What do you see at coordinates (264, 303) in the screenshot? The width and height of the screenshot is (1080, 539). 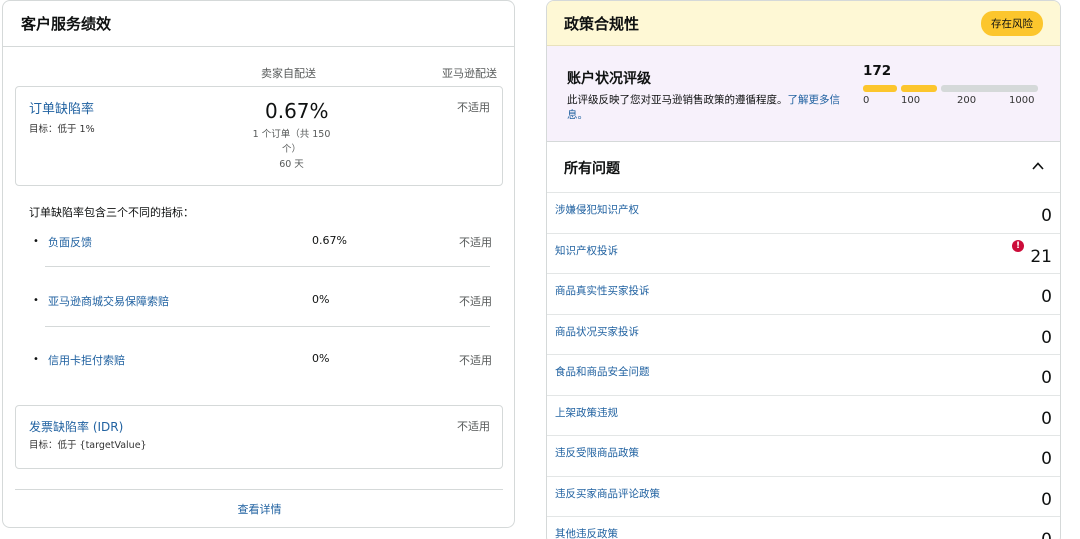 I see `metric-row-a-to-z-claims: • 亚马逊商城交易保障索赔 0% 不适用` at bounding box center [264, 303].